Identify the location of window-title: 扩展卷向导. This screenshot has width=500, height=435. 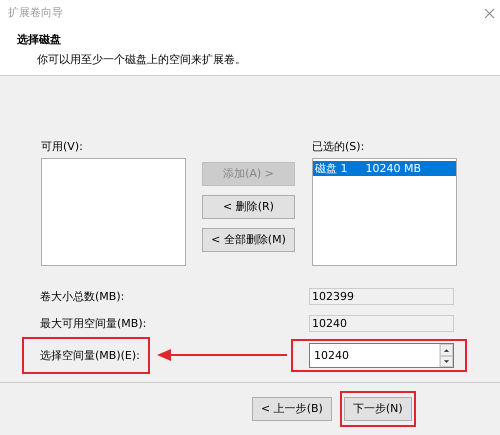
(35, 12).